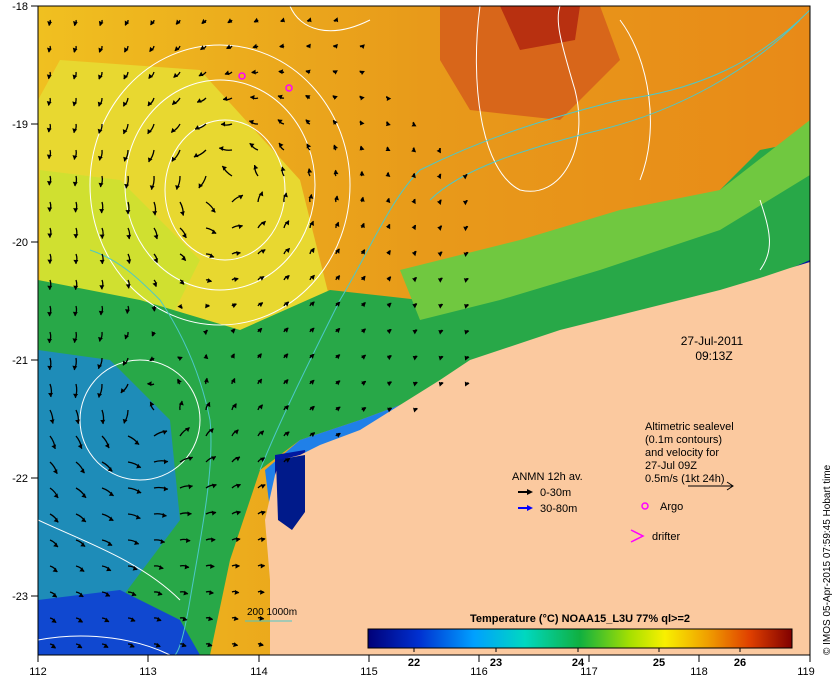 Image resolution: width=840 pixels, height=680 pixels. I want to click on colorbar-tick-label: 26, so click(740, 663).